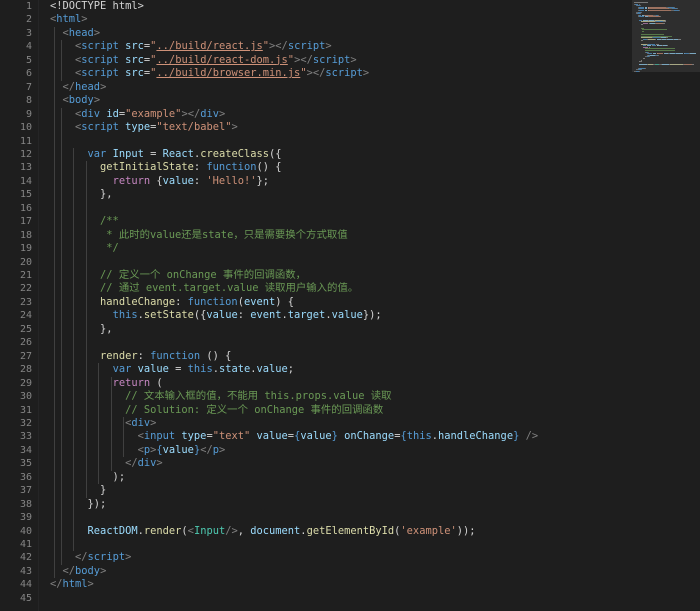  I want to click on line-number: 21, so click(25, 275).